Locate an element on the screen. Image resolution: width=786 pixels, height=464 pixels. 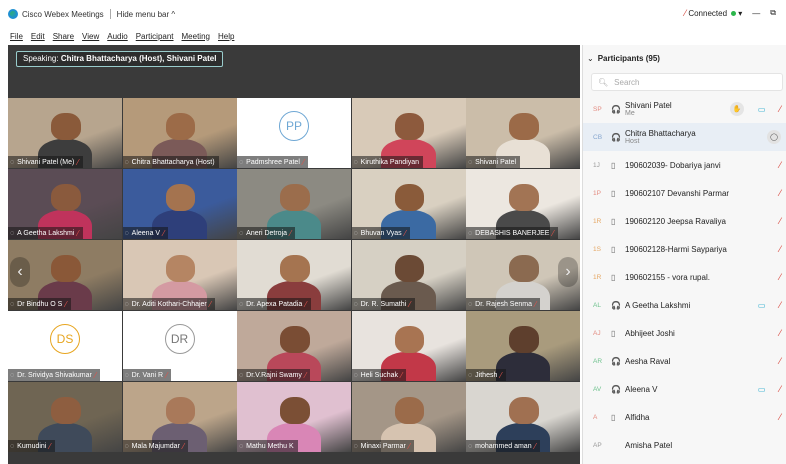
menu-item-edit: Edit is located at coordinates (38, 36).